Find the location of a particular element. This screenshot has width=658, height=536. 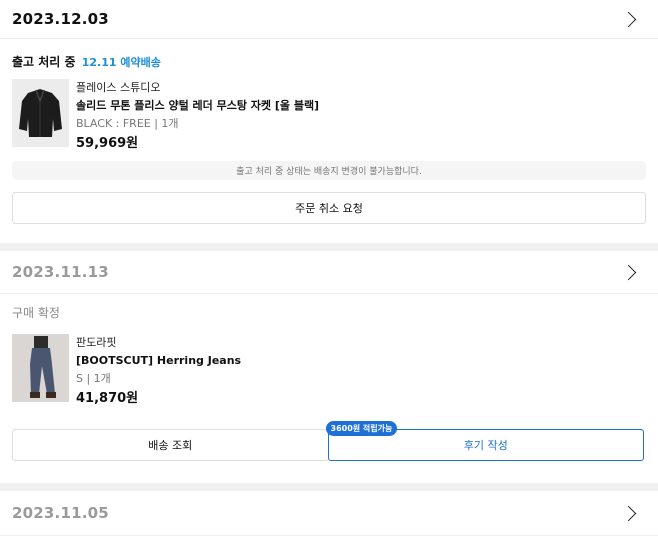

status-text: 출고 처리 중 is located at coordinates (44, 62).